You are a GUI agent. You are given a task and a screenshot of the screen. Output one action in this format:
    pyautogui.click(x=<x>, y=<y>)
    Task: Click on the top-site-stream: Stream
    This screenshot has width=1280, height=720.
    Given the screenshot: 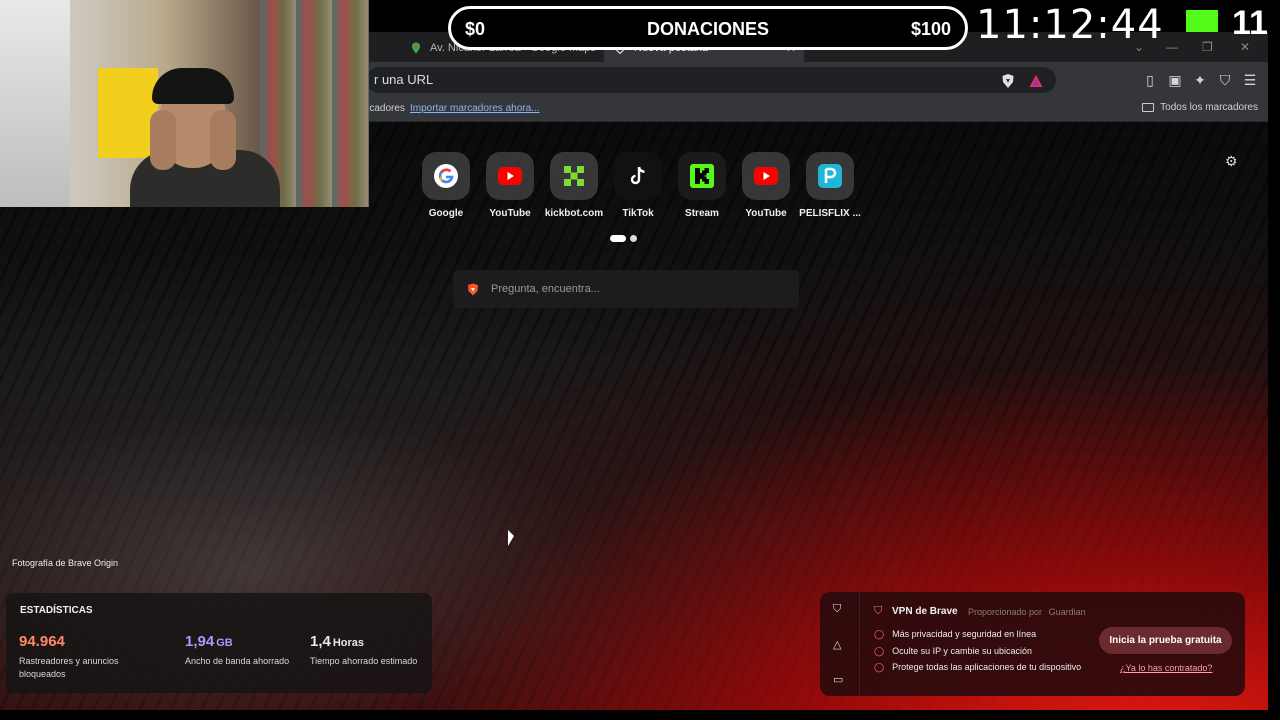 What is the action you would take?
    pyautogui.click(x=702, y=185)
    